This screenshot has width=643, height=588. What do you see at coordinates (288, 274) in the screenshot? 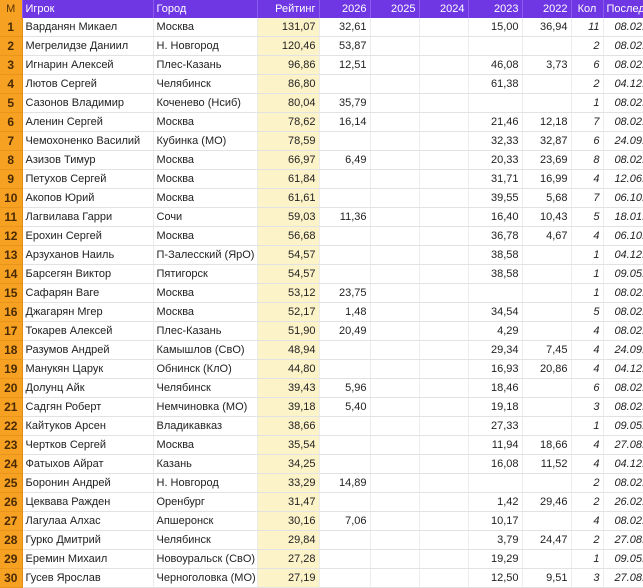
I see `rating-value: 54,57` at bounding box center [288, 274].